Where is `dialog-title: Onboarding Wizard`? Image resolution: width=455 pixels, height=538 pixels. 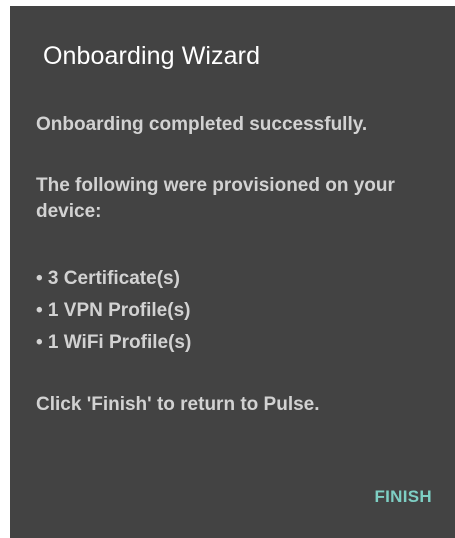 dialog-title: Onboarding Wizard is located at coordinates (152, 56).